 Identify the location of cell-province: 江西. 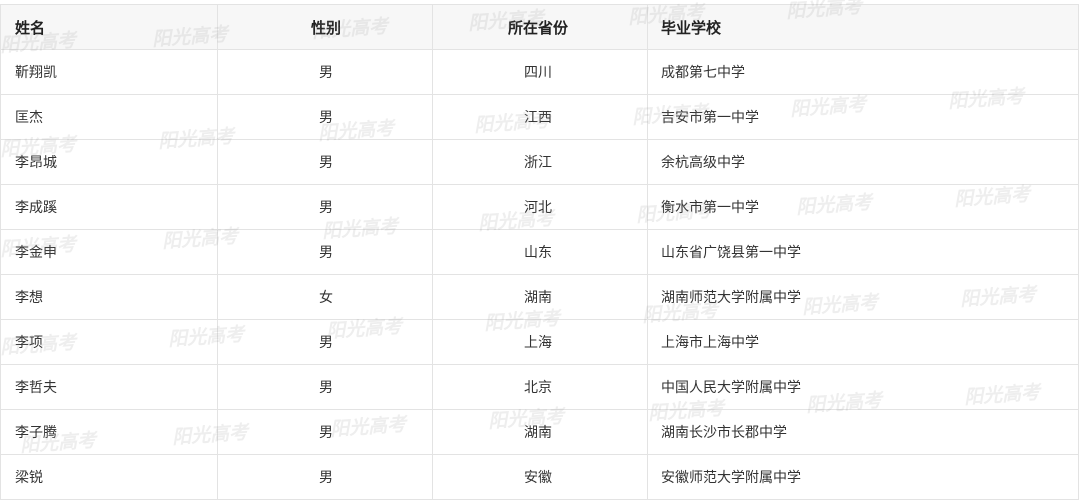
(540, 117).